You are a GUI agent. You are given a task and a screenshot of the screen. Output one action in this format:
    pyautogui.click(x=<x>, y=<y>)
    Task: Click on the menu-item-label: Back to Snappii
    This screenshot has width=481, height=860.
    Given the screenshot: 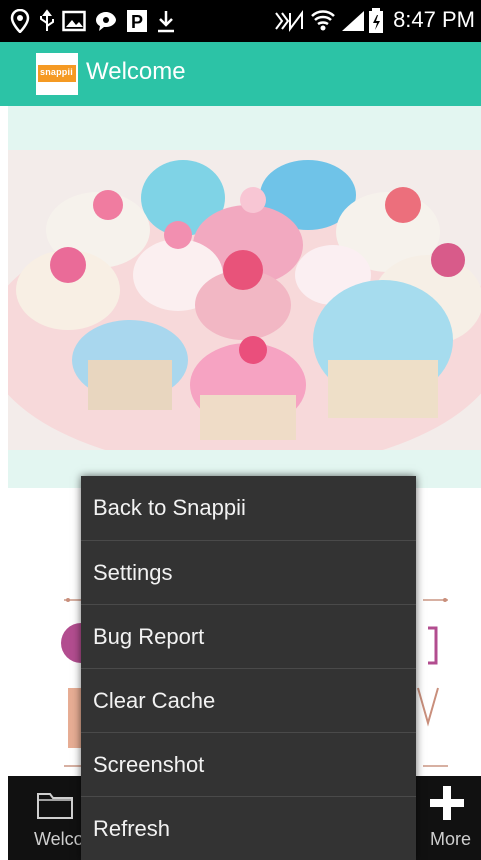 What is the action you would take?
    pyautogui.click(x=169, y=507)
    